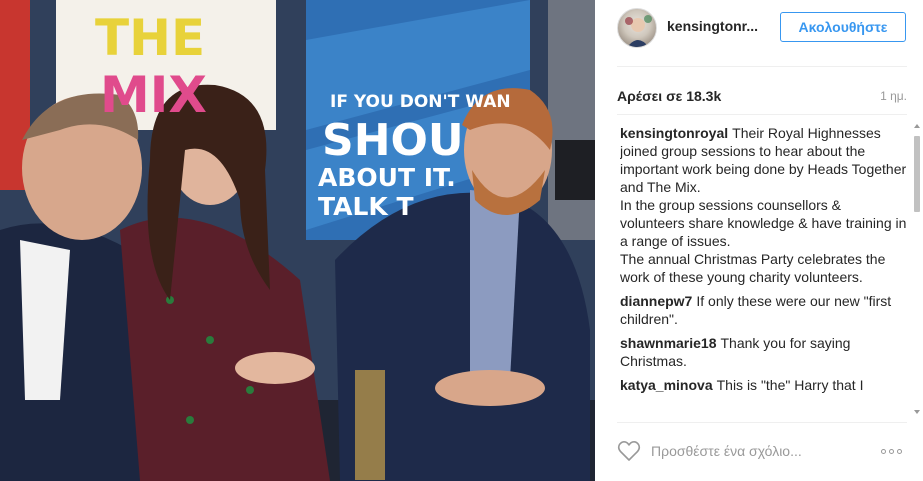  What do you see at coordinates (674, 133) in the screenshot?
I see `comment-username: kensingtonroyal` at bounding box center [674, 133].